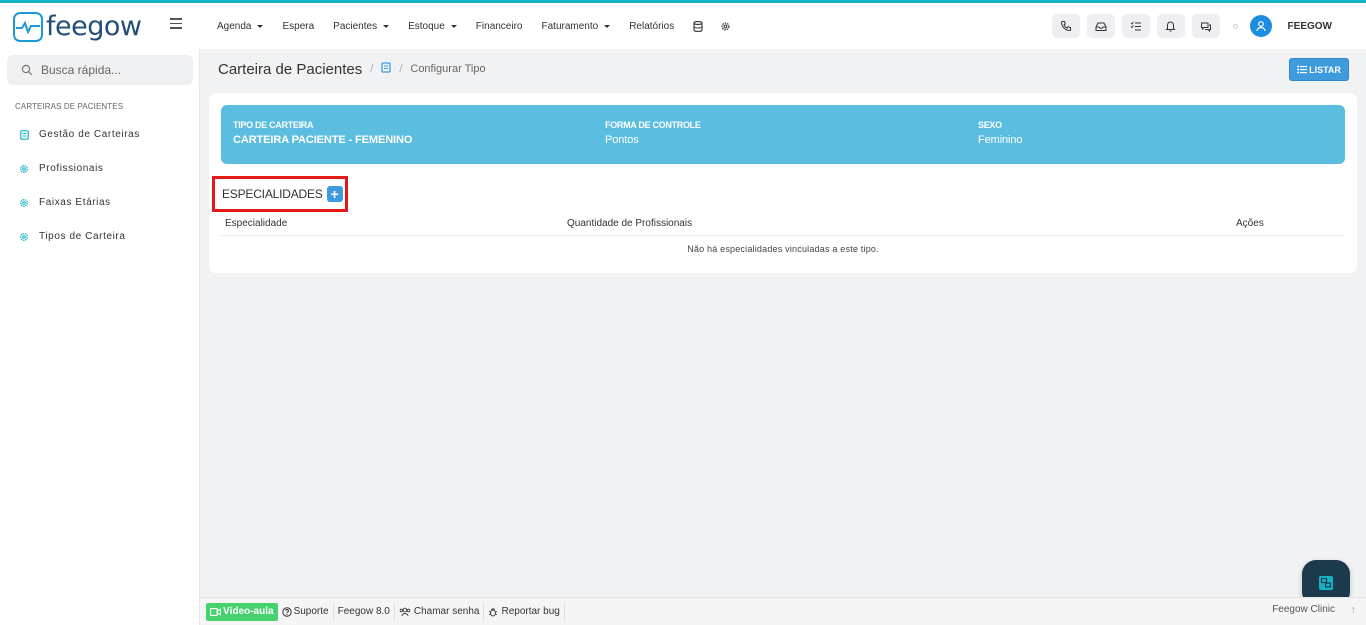  I want to click on nav-label: Agenda, so click(234, 26).